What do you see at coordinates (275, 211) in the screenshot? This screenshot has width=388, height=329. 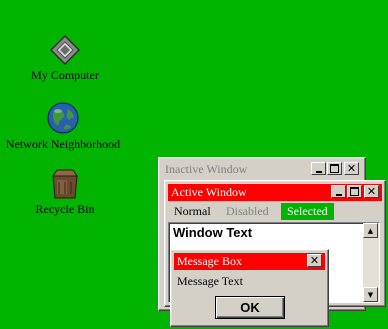 I see `menu-bar: Normal Disabled Selected` at bounding box center [275, 211].